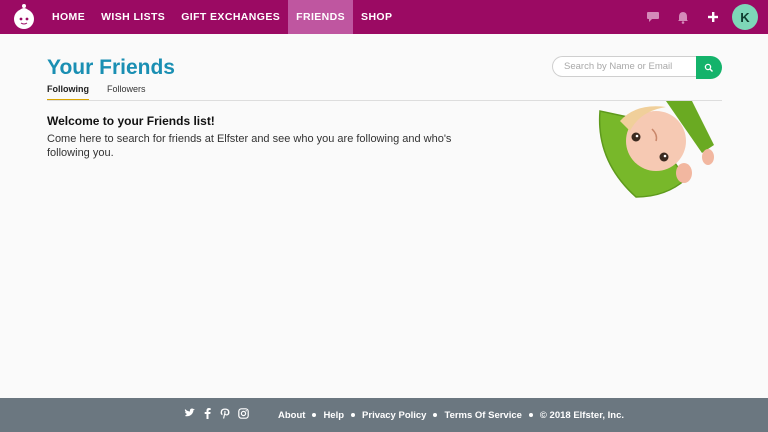 Image resolution: width=768 pixels, height=432 pixels. What do you see at coordinates (225, 413) in the screenshot?
I see `pinterest-icon` at bounding box center [225, 413].